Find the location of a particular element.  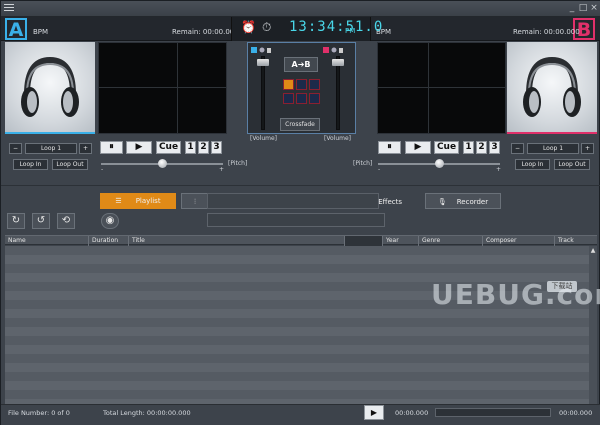

deck-b-volume-slider is located at coordinates (338, 93).